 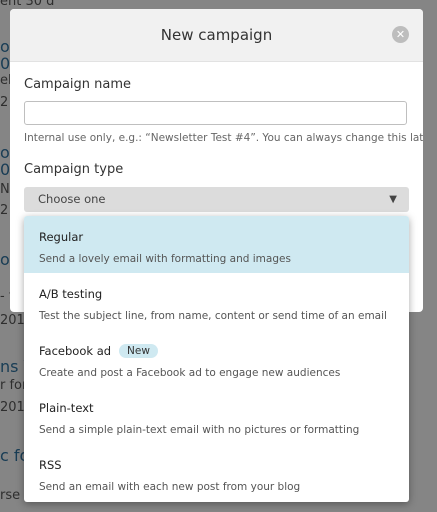 I want to click on menu-item-title: Regular, so click(x=61, y=237).